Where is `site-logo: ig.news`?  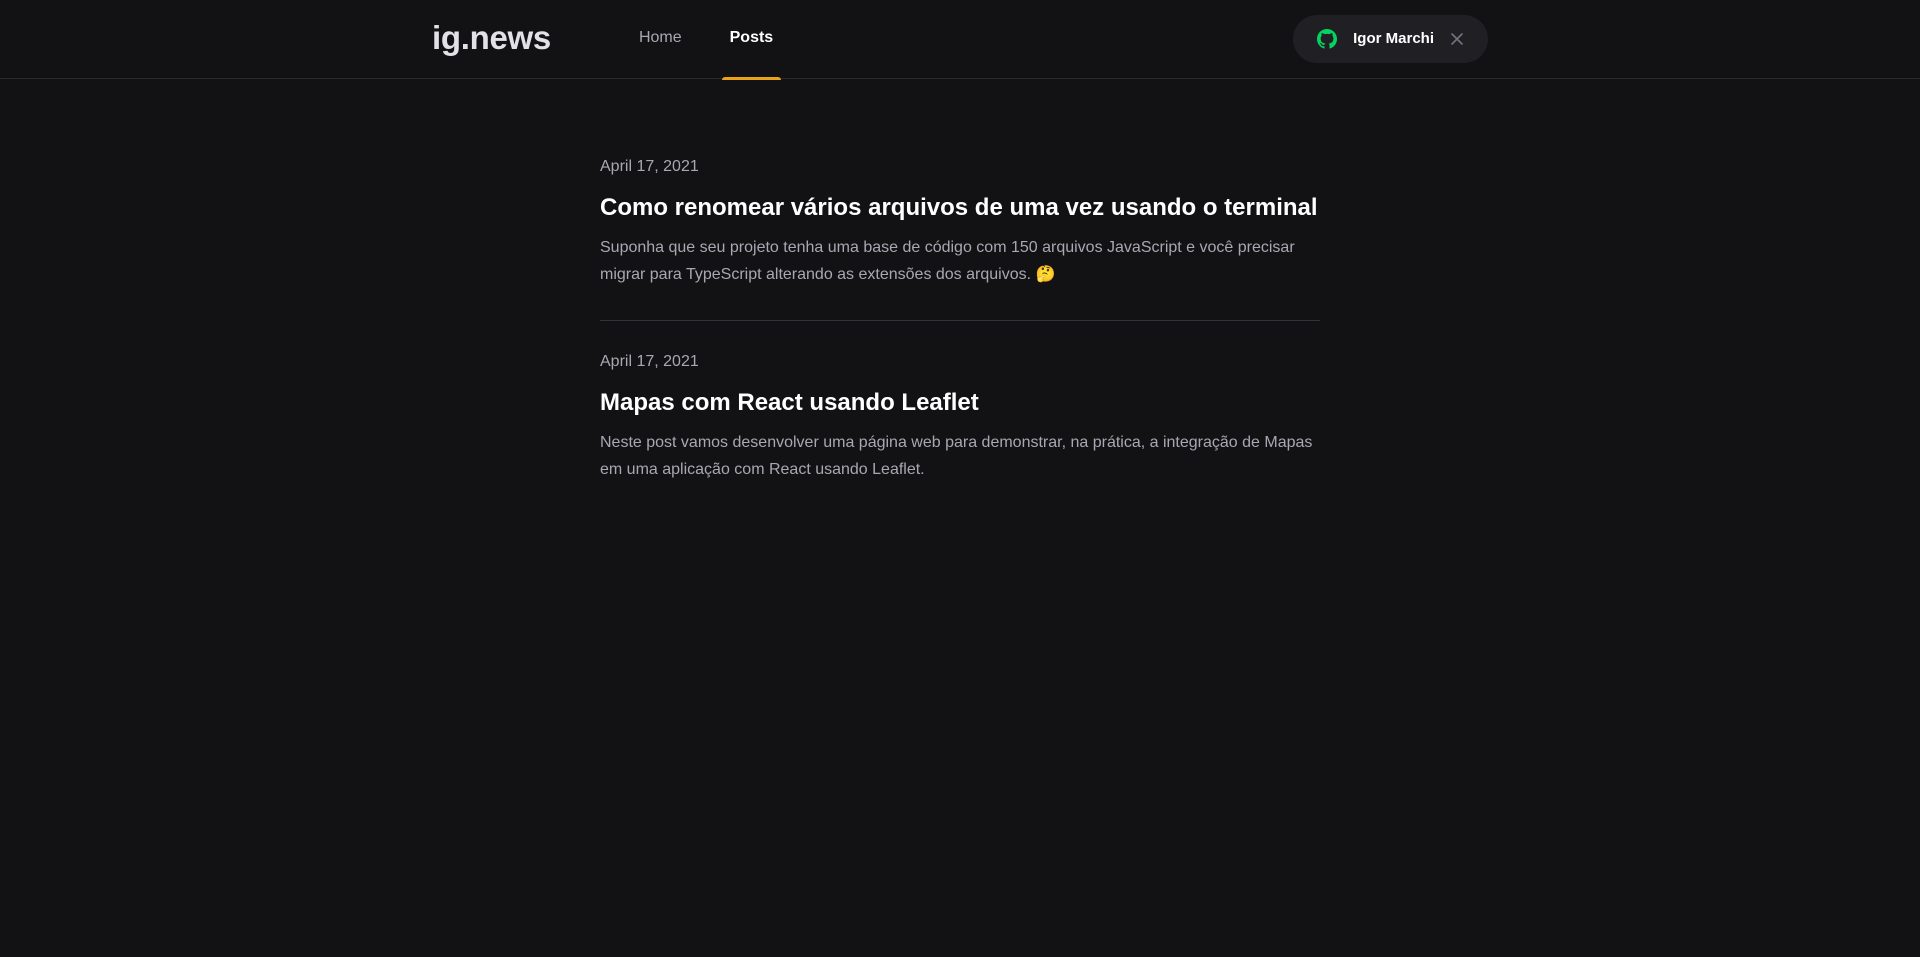
site-logo: ig.news is located at coordinates (491, 38).